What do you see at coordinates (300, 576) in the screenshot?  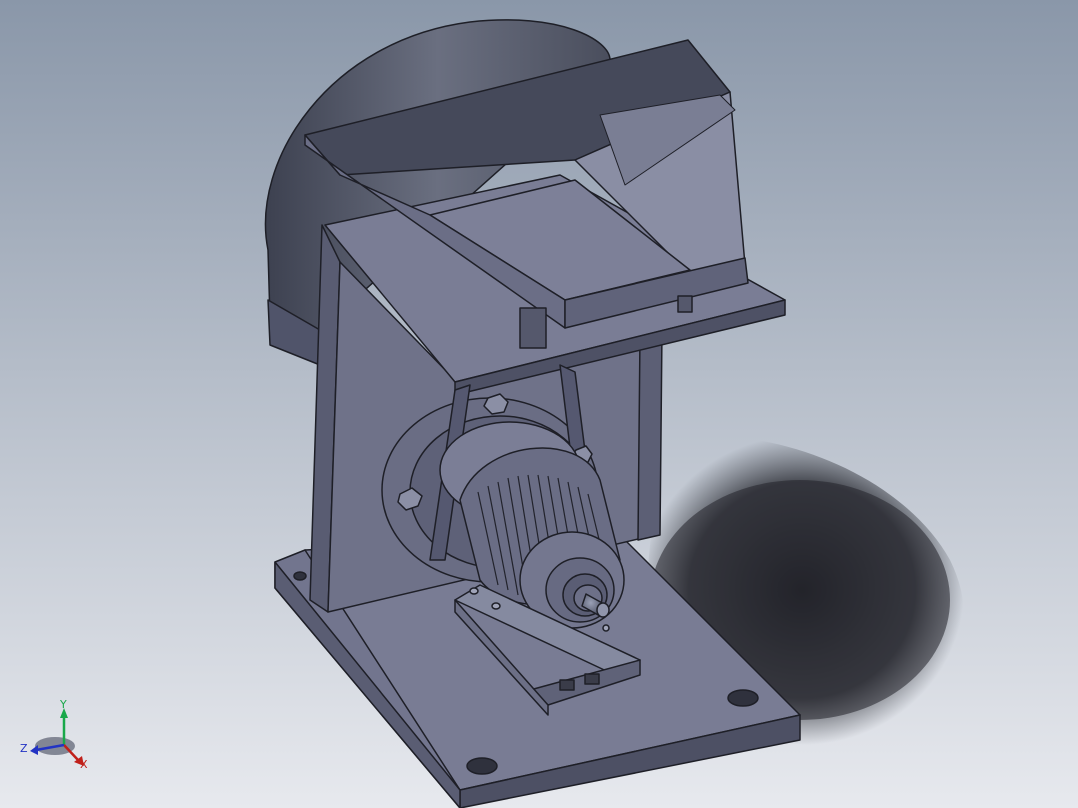 I see `mount-hole-rear-left` at bounding box center [300, 576].